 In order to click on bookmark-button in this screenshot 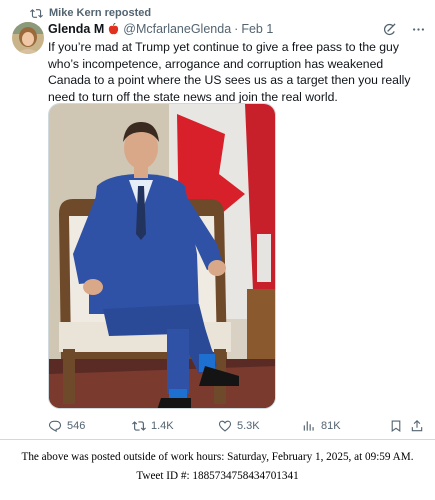, I will do `click(396, 426)`.